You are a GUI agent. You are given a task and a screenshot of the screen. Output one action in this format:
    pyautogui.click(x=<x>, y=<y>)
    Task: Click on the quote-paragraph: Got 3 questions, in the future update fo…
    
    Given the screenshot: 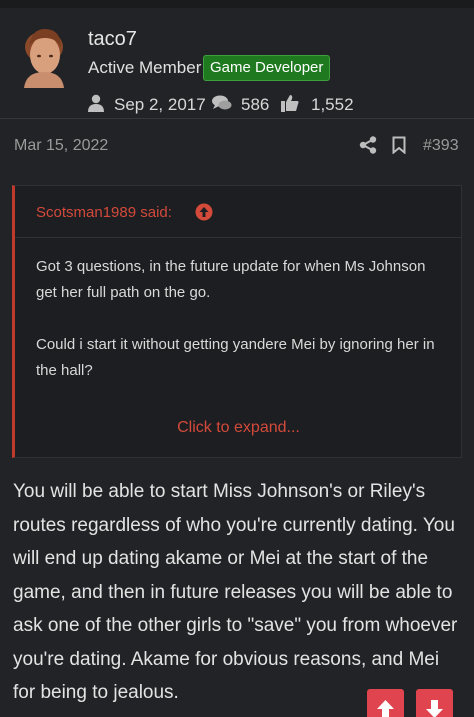 What is the action you would take?
    pyautogui.click(x=231, y=279)
    